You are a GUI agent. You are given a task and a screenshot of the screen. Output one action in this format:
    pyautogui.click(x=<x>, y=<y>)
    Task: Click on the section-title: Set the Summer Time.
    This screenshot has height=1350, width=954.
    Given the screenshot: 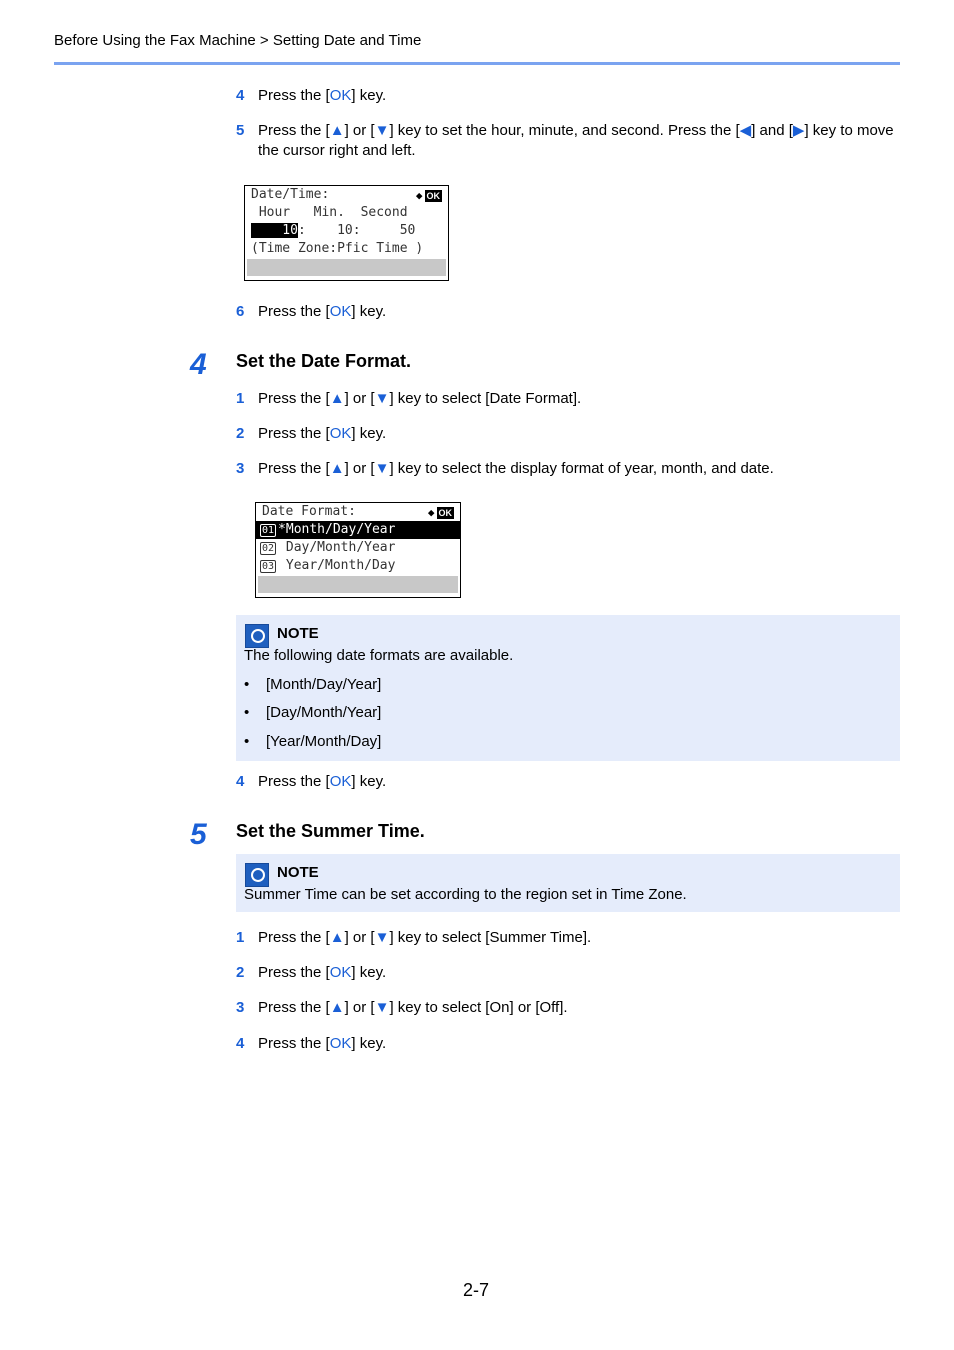 What is the action you would take?
    pyautogui.click(x=330, y=831)
    